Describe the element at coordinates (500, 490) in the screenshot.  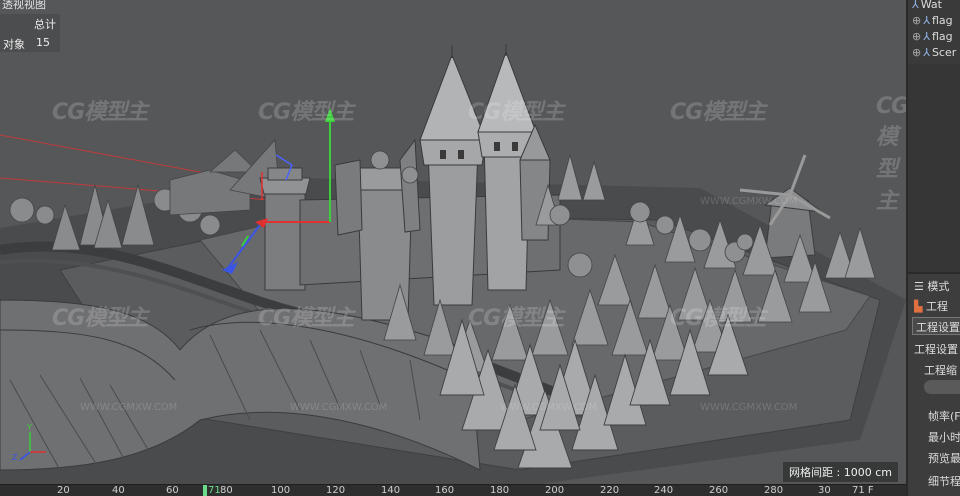
I see `tick-label: 180` at that location.